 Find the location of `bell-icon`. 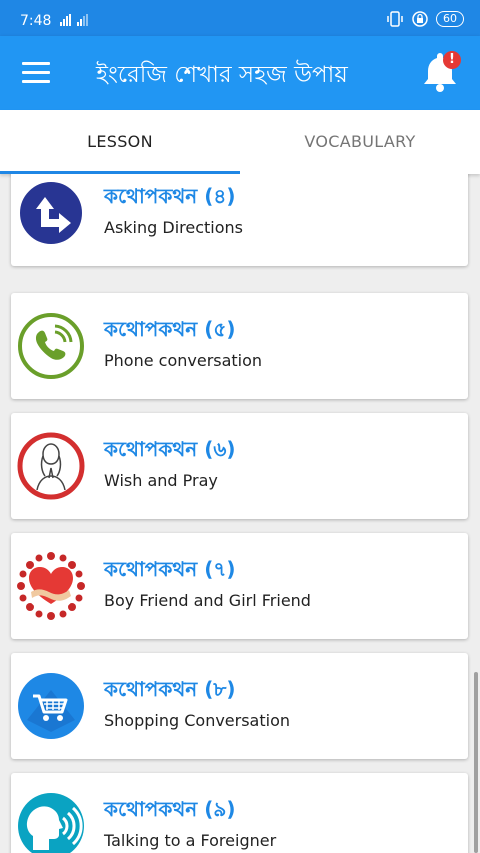

bell-icon is located at coordinates (442, 71).